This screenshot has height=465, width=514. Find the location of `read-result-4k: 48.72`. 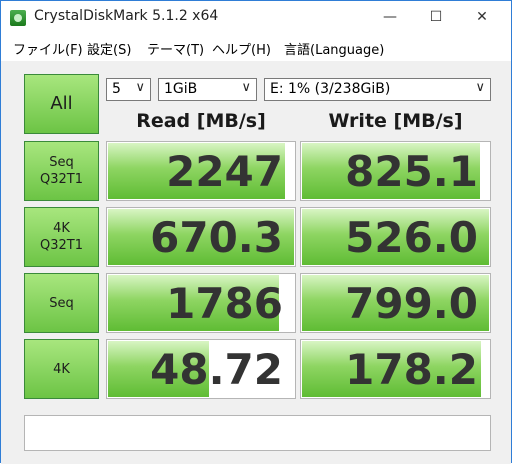

read-result-4k: 48.72 is located at coordinates (201, 369).